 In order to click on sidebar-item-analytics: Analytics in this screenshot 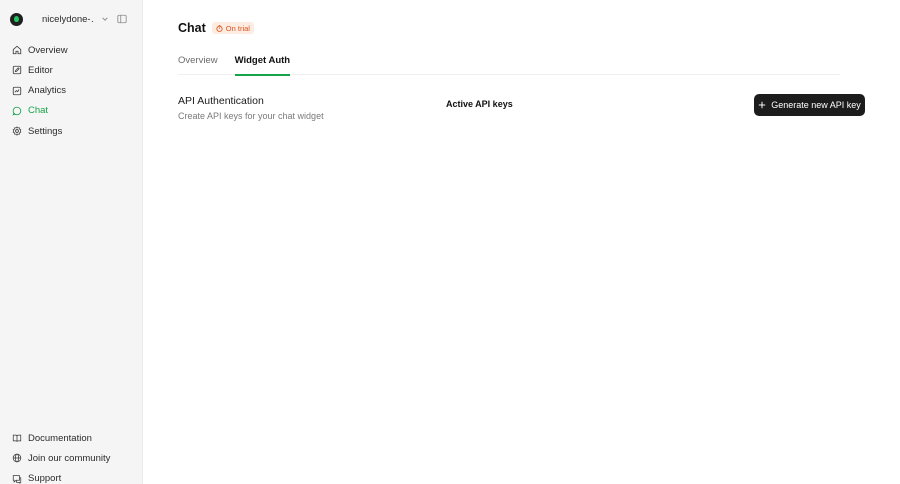, I will do `click(71, 91)`.